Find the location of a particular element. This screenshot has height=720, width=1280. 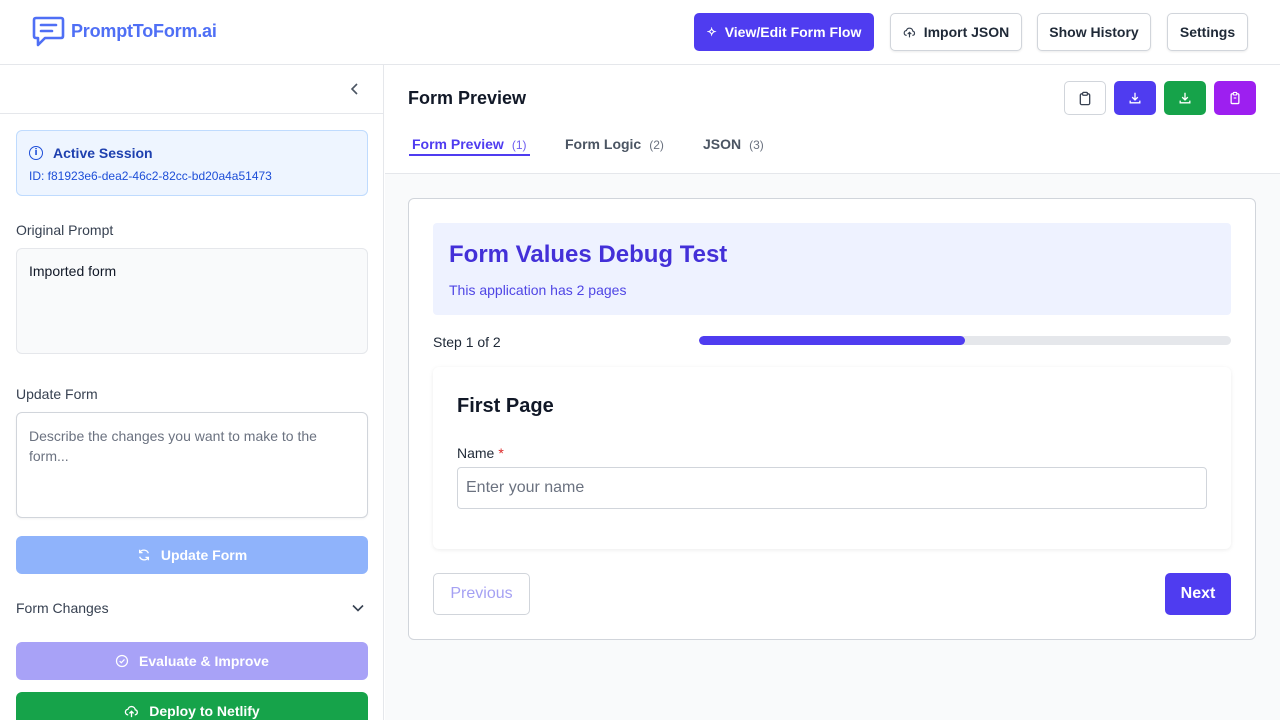

update-form-button: Update Form is located at coordinates (192, 555).